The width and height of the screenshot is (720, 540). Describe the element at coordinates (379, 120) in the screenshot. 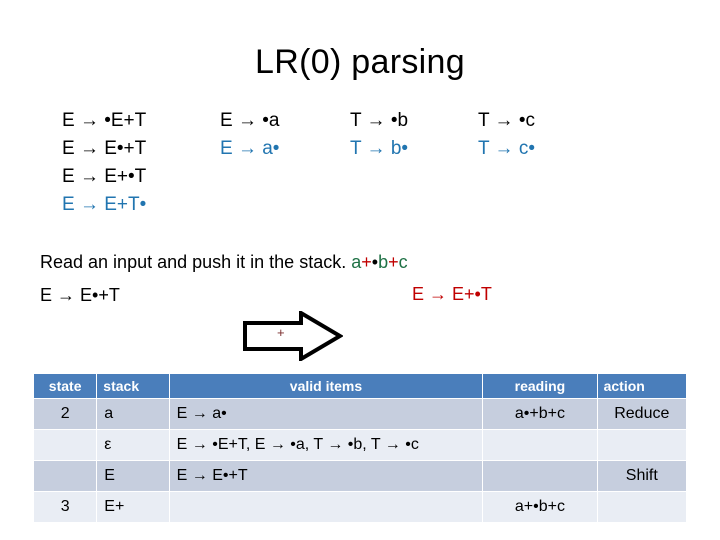

I see `item-t-b: T → •b` at that location.